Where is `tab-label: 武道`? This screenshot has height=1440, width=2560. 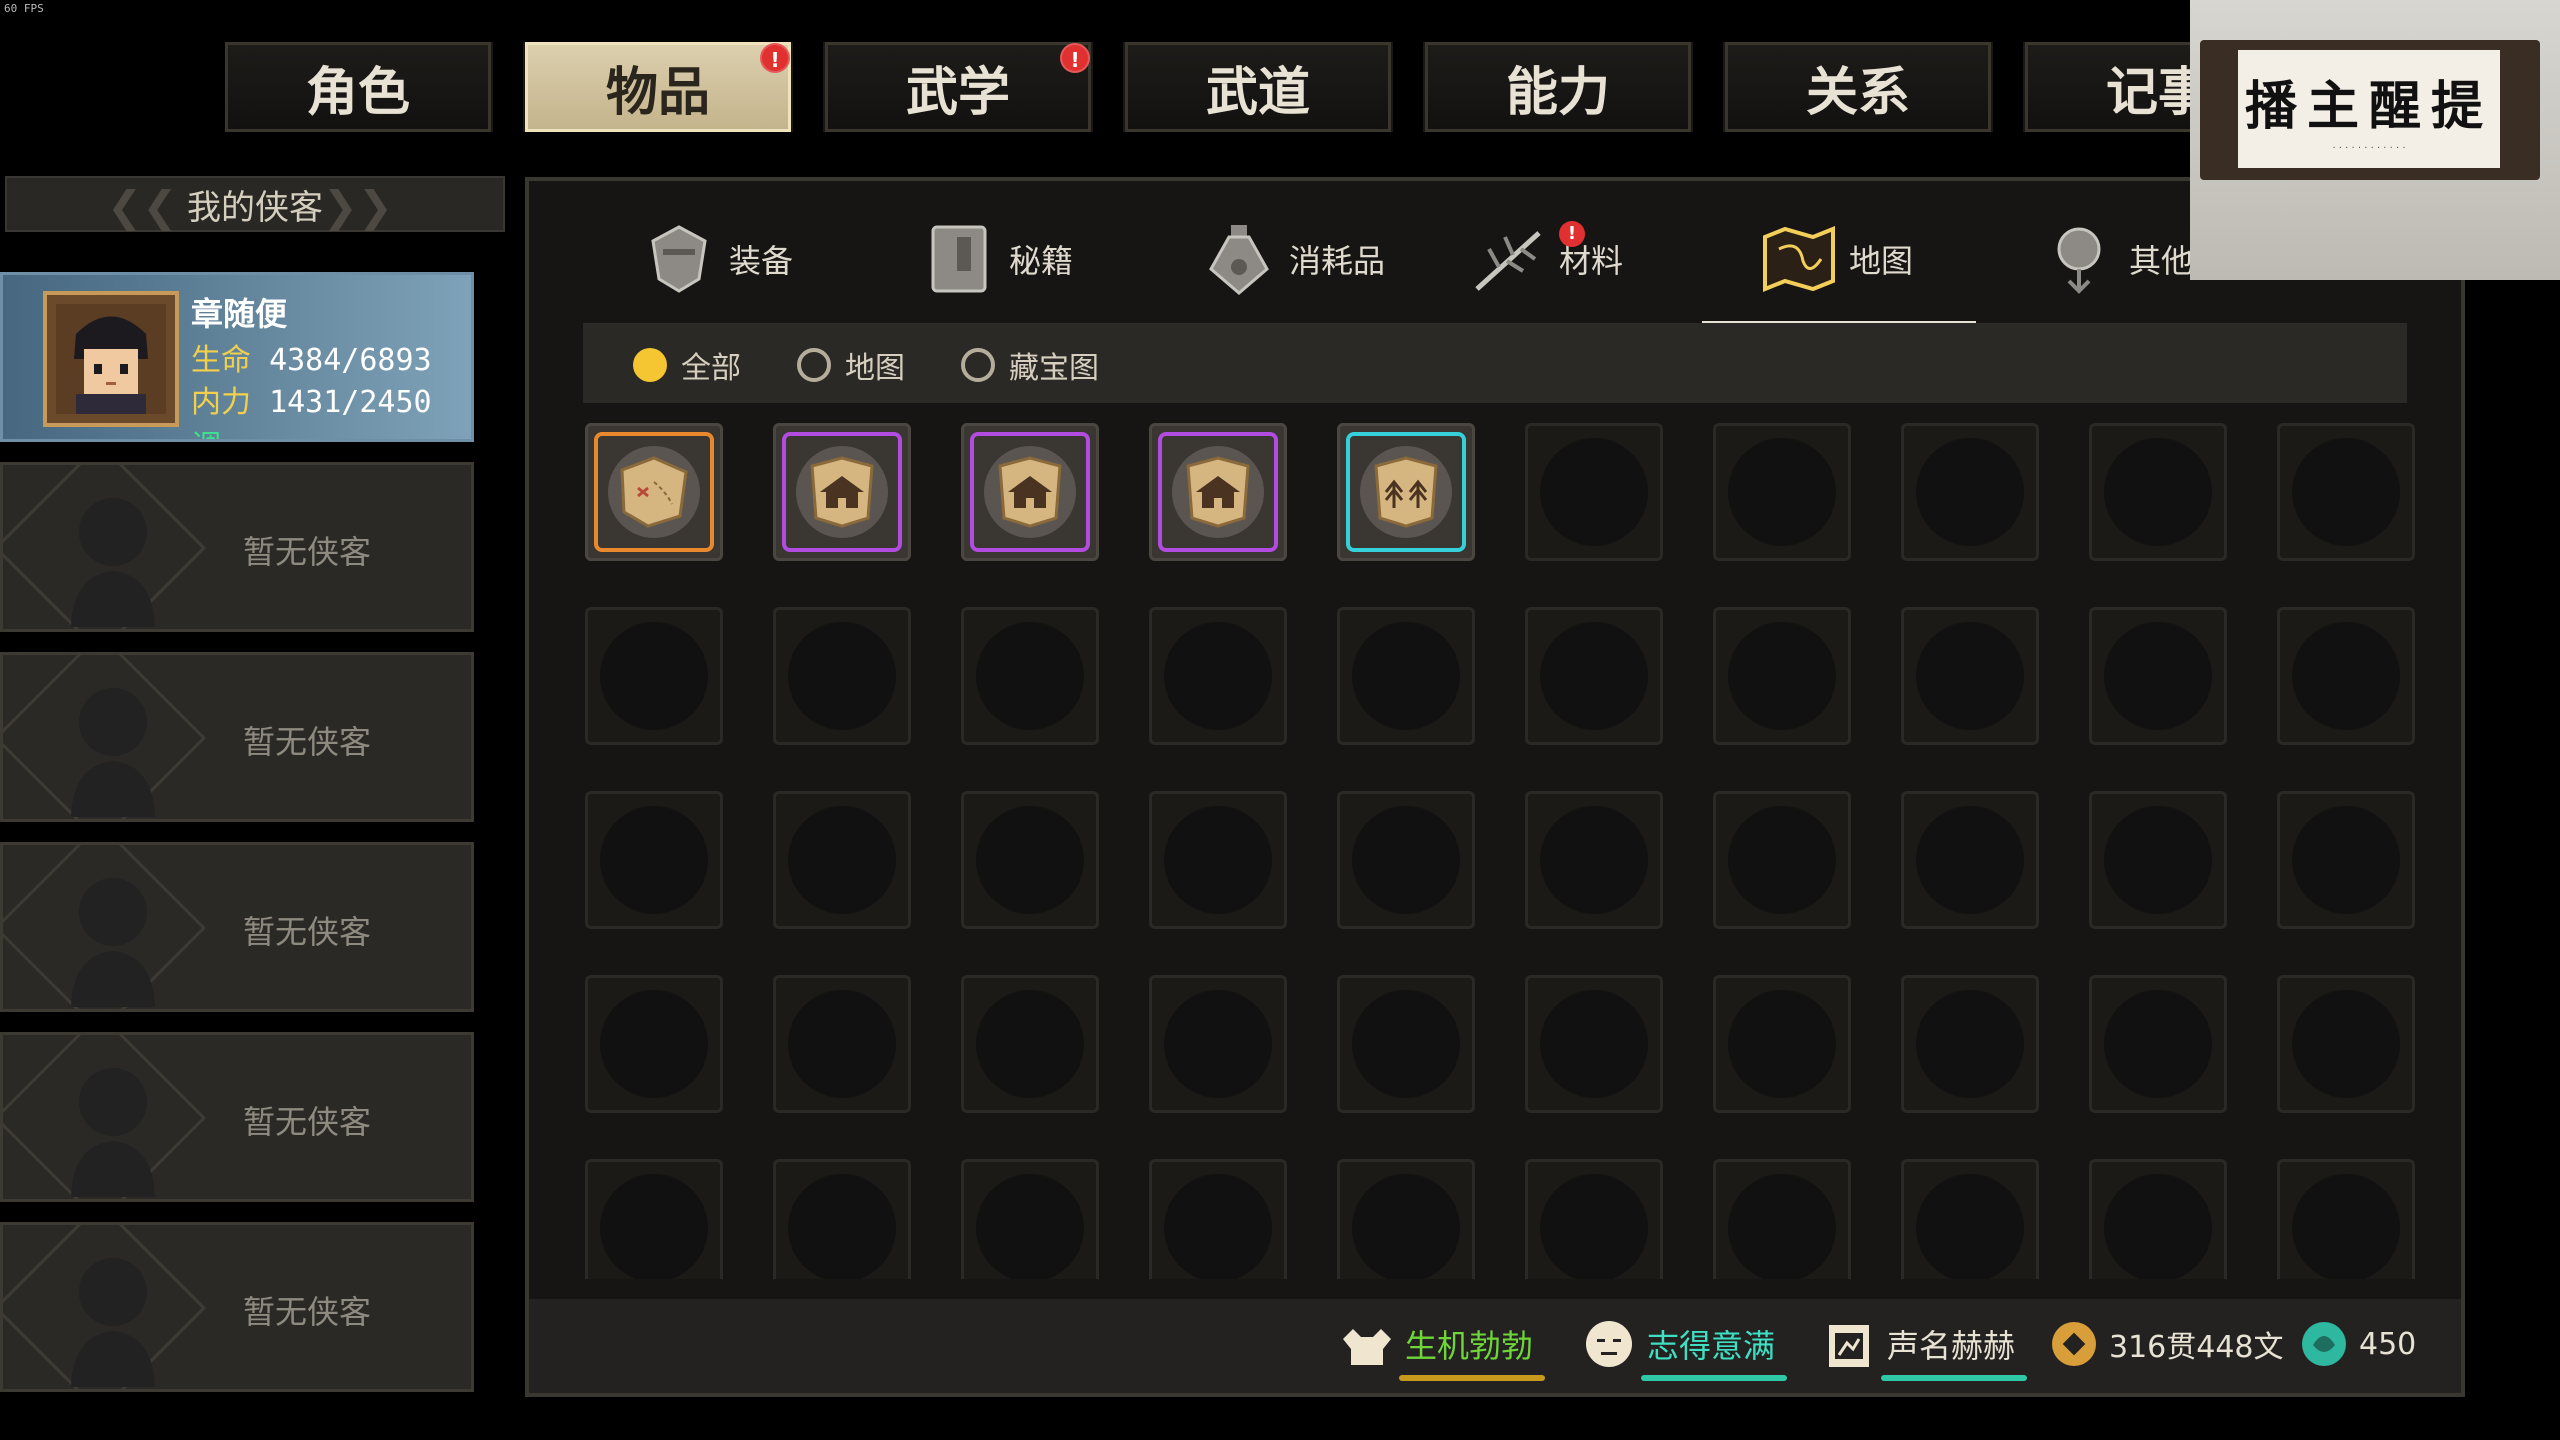
tab-label: 武道 is located at coordinates (1257, 92).